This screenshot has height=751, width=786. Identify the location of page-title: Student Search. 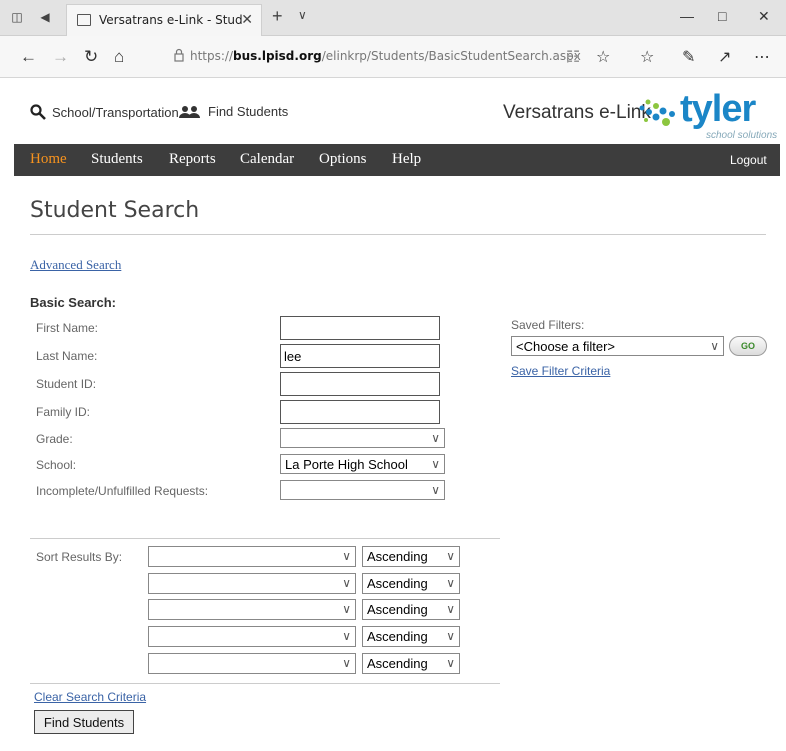
(115, 210).